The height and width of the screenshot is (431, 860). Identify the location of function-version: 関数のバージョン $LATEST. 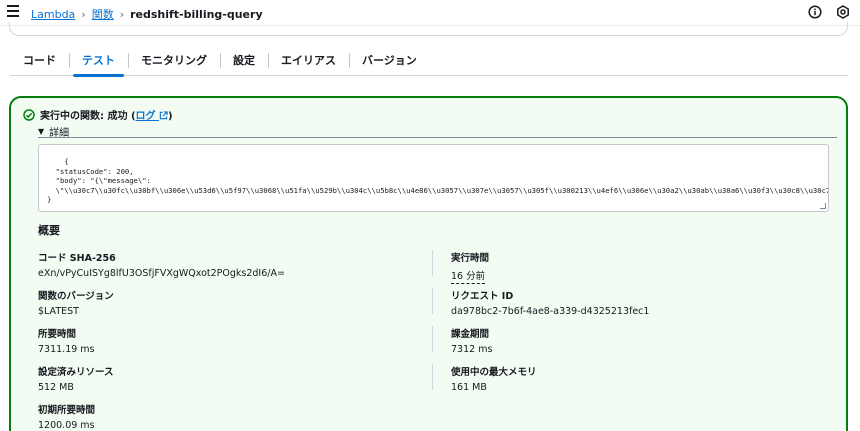
(76, 304).